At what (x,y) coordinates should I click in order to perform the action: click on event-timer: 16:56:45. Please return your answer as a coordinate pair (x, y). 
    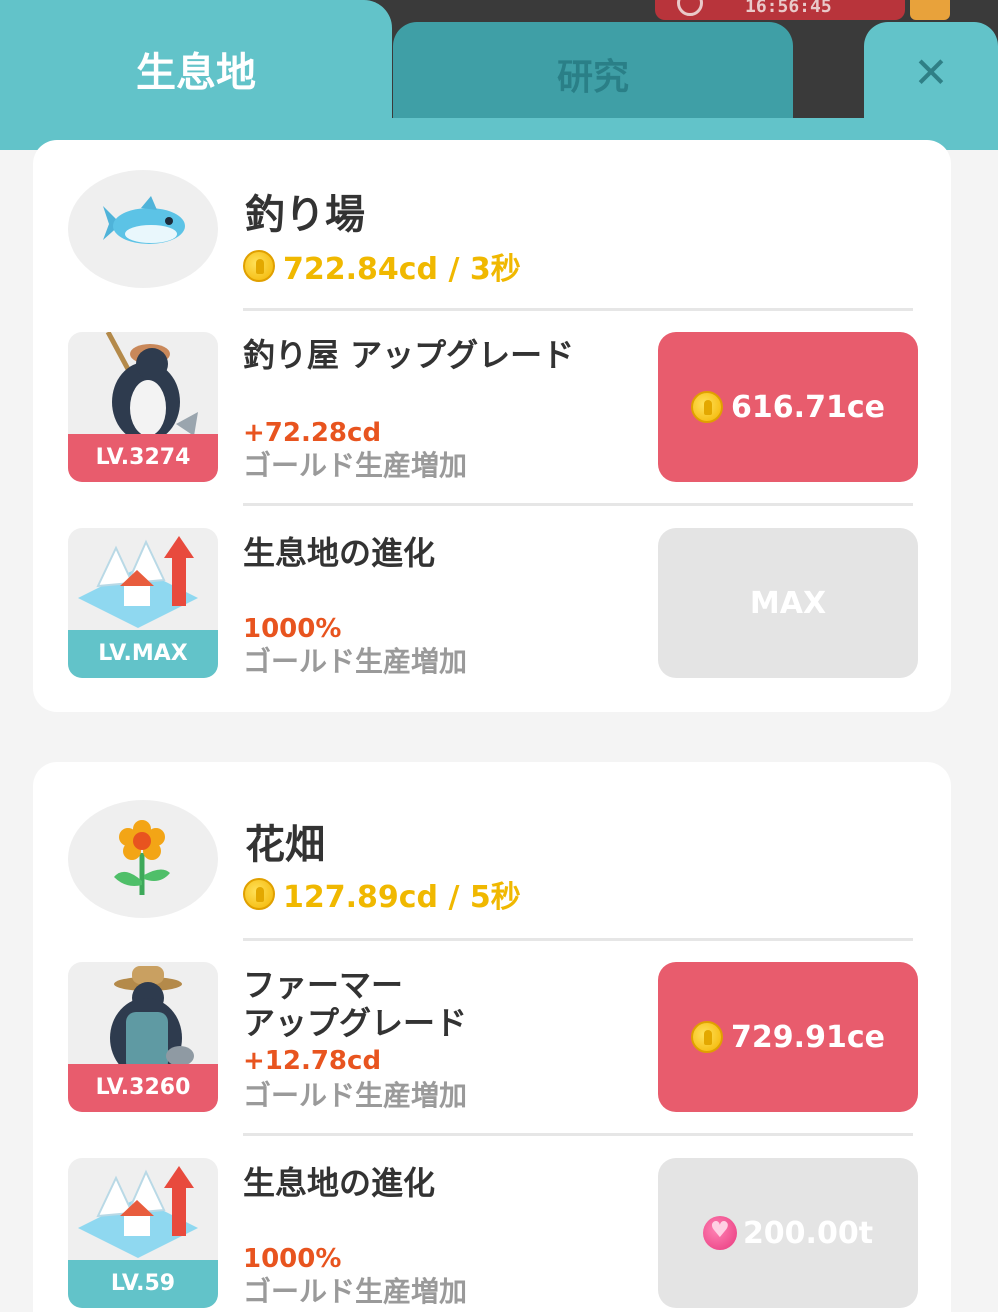
    Looking at the image, I should click on (780, 10).